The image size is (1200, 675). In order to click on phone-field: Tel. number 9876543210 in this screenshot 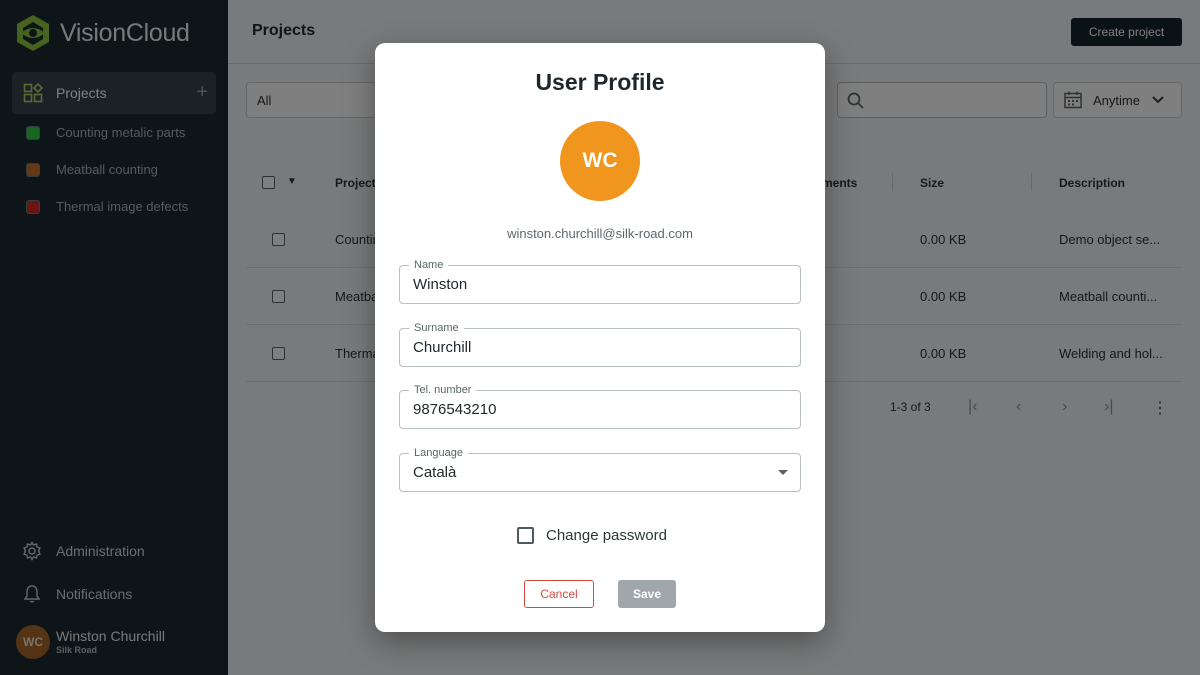, I will do `click(600, 406)`.